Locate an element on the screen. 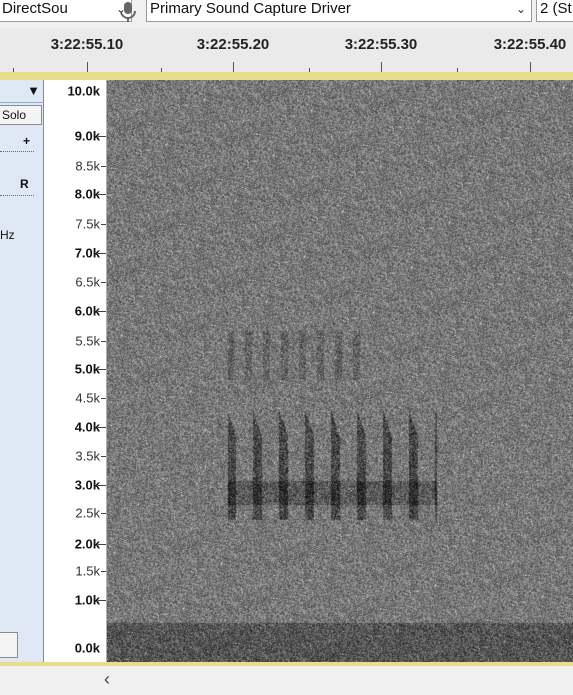 This screenshot has height=695, width=573. frequency-label: 8.0k is located at coordinates (87, 194).